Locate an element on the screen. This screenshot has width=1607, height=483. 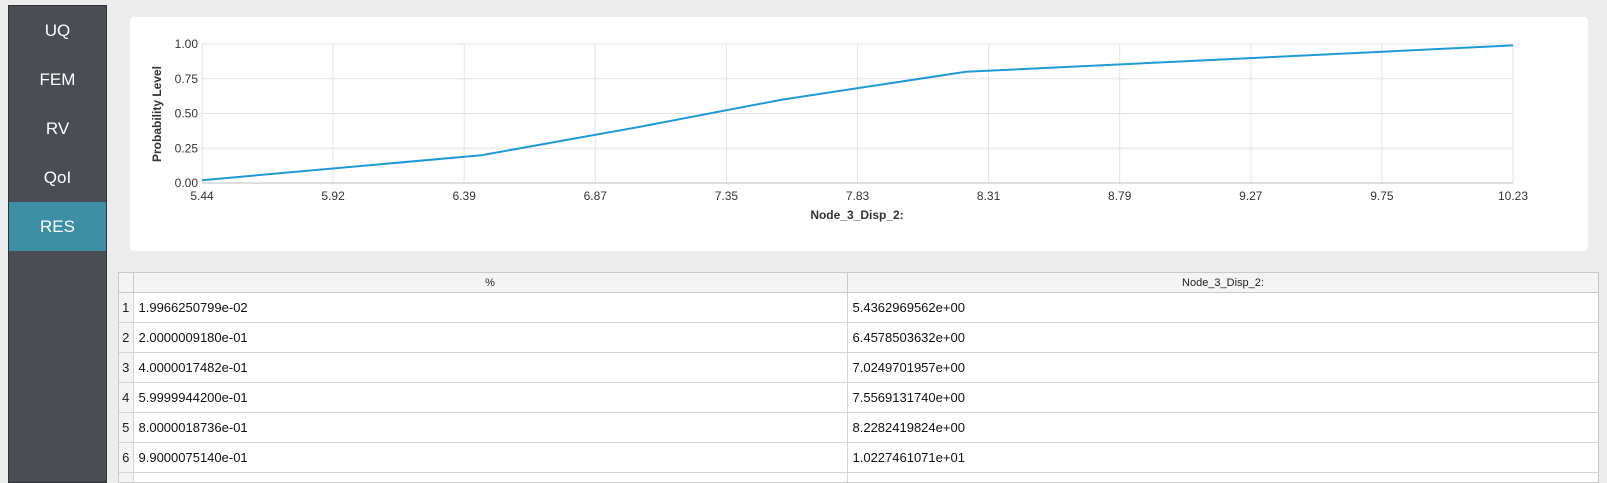
y-tick-label: 0.00 is located at coordinates (187, 183).